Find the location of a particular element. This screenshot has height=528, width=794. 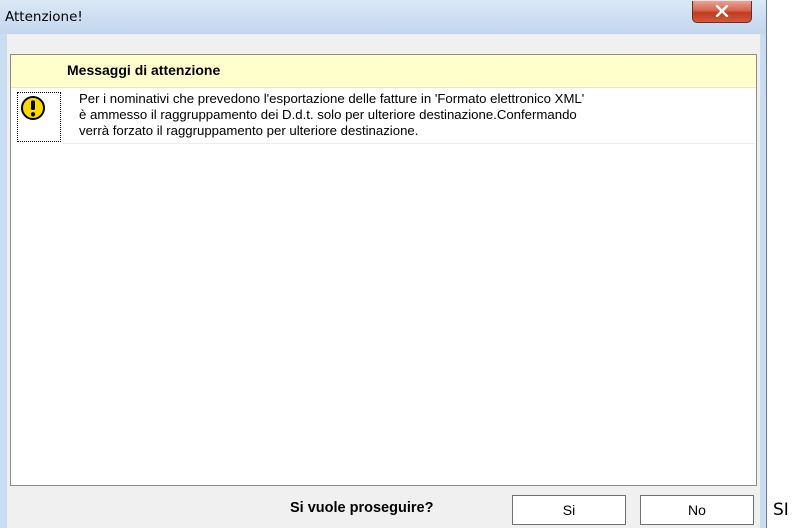

background-text: SI is located at coordinates (781, 510).